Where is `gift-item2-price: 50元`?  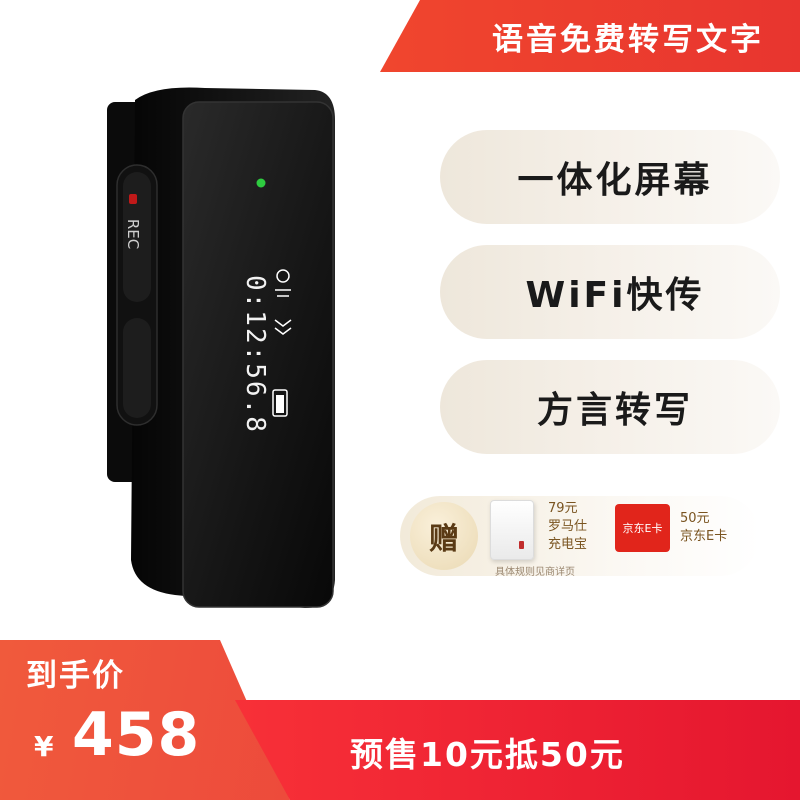 gift-item2-price: 50元 is located at coordinates (695, 518).